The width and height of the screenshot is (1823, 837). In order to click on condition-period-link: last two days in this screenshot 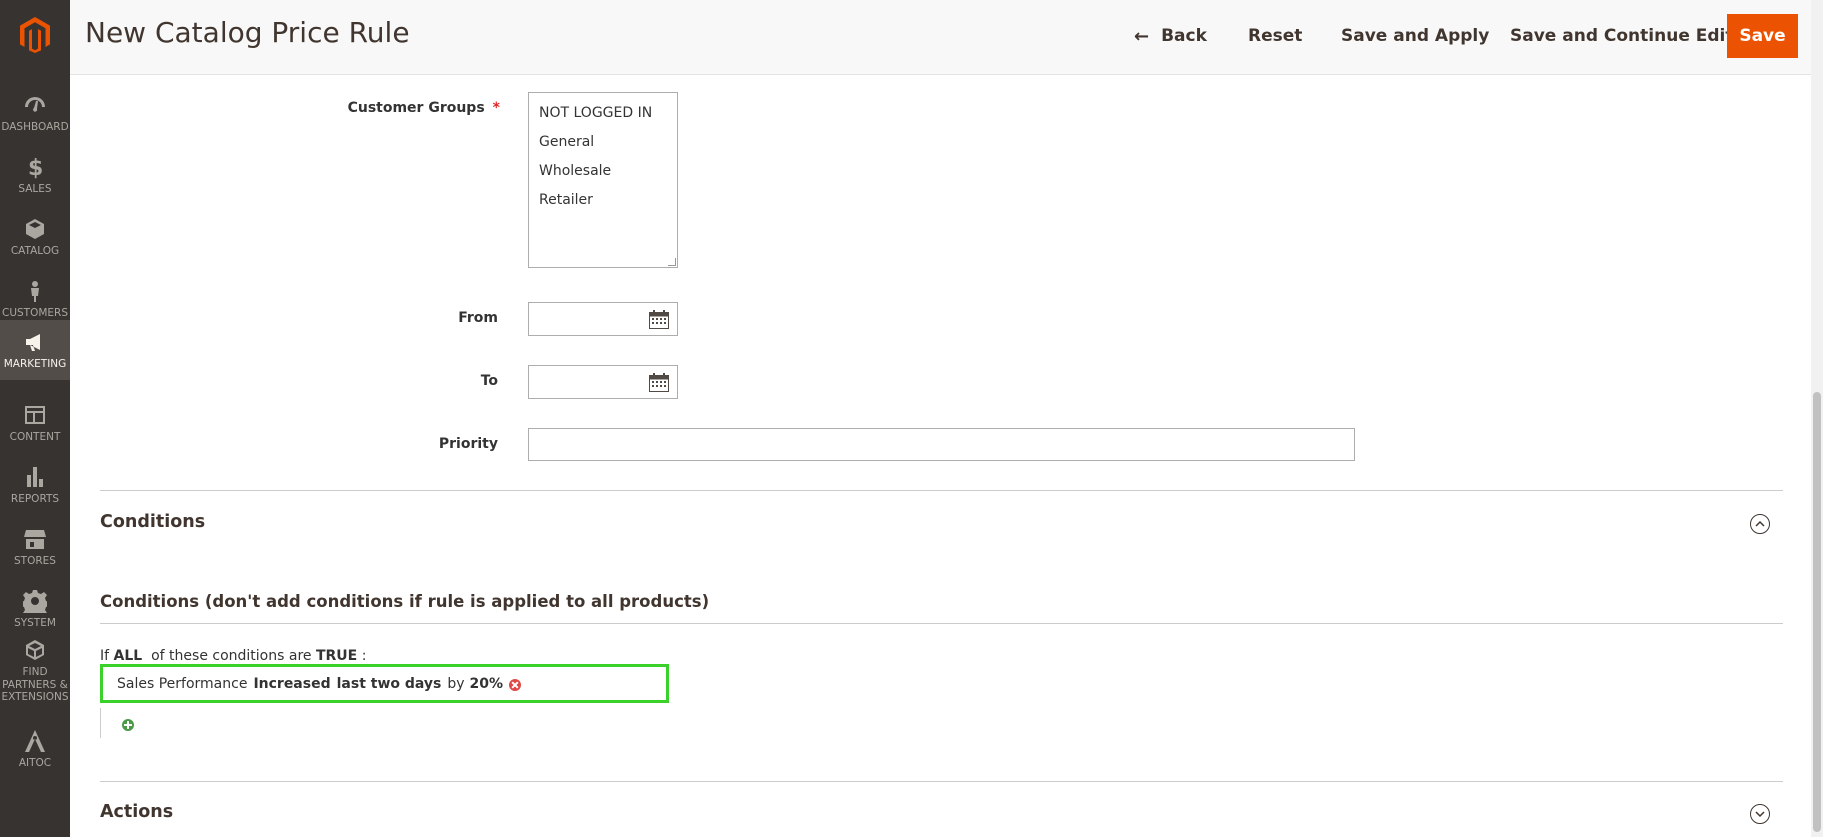, I will do `click(389, 684)`.